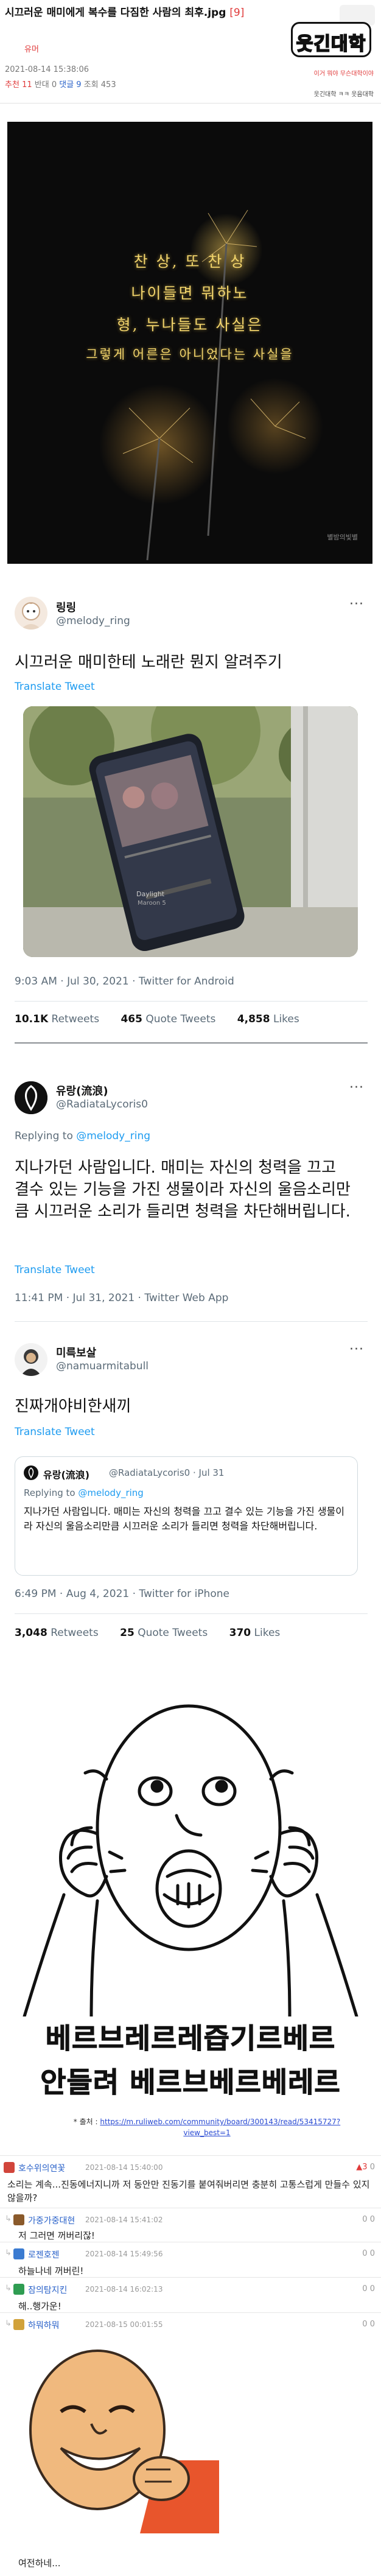 This screenshot has width=381, height=2576. I want to click on quotes-count: 25, so click(127, 1633).